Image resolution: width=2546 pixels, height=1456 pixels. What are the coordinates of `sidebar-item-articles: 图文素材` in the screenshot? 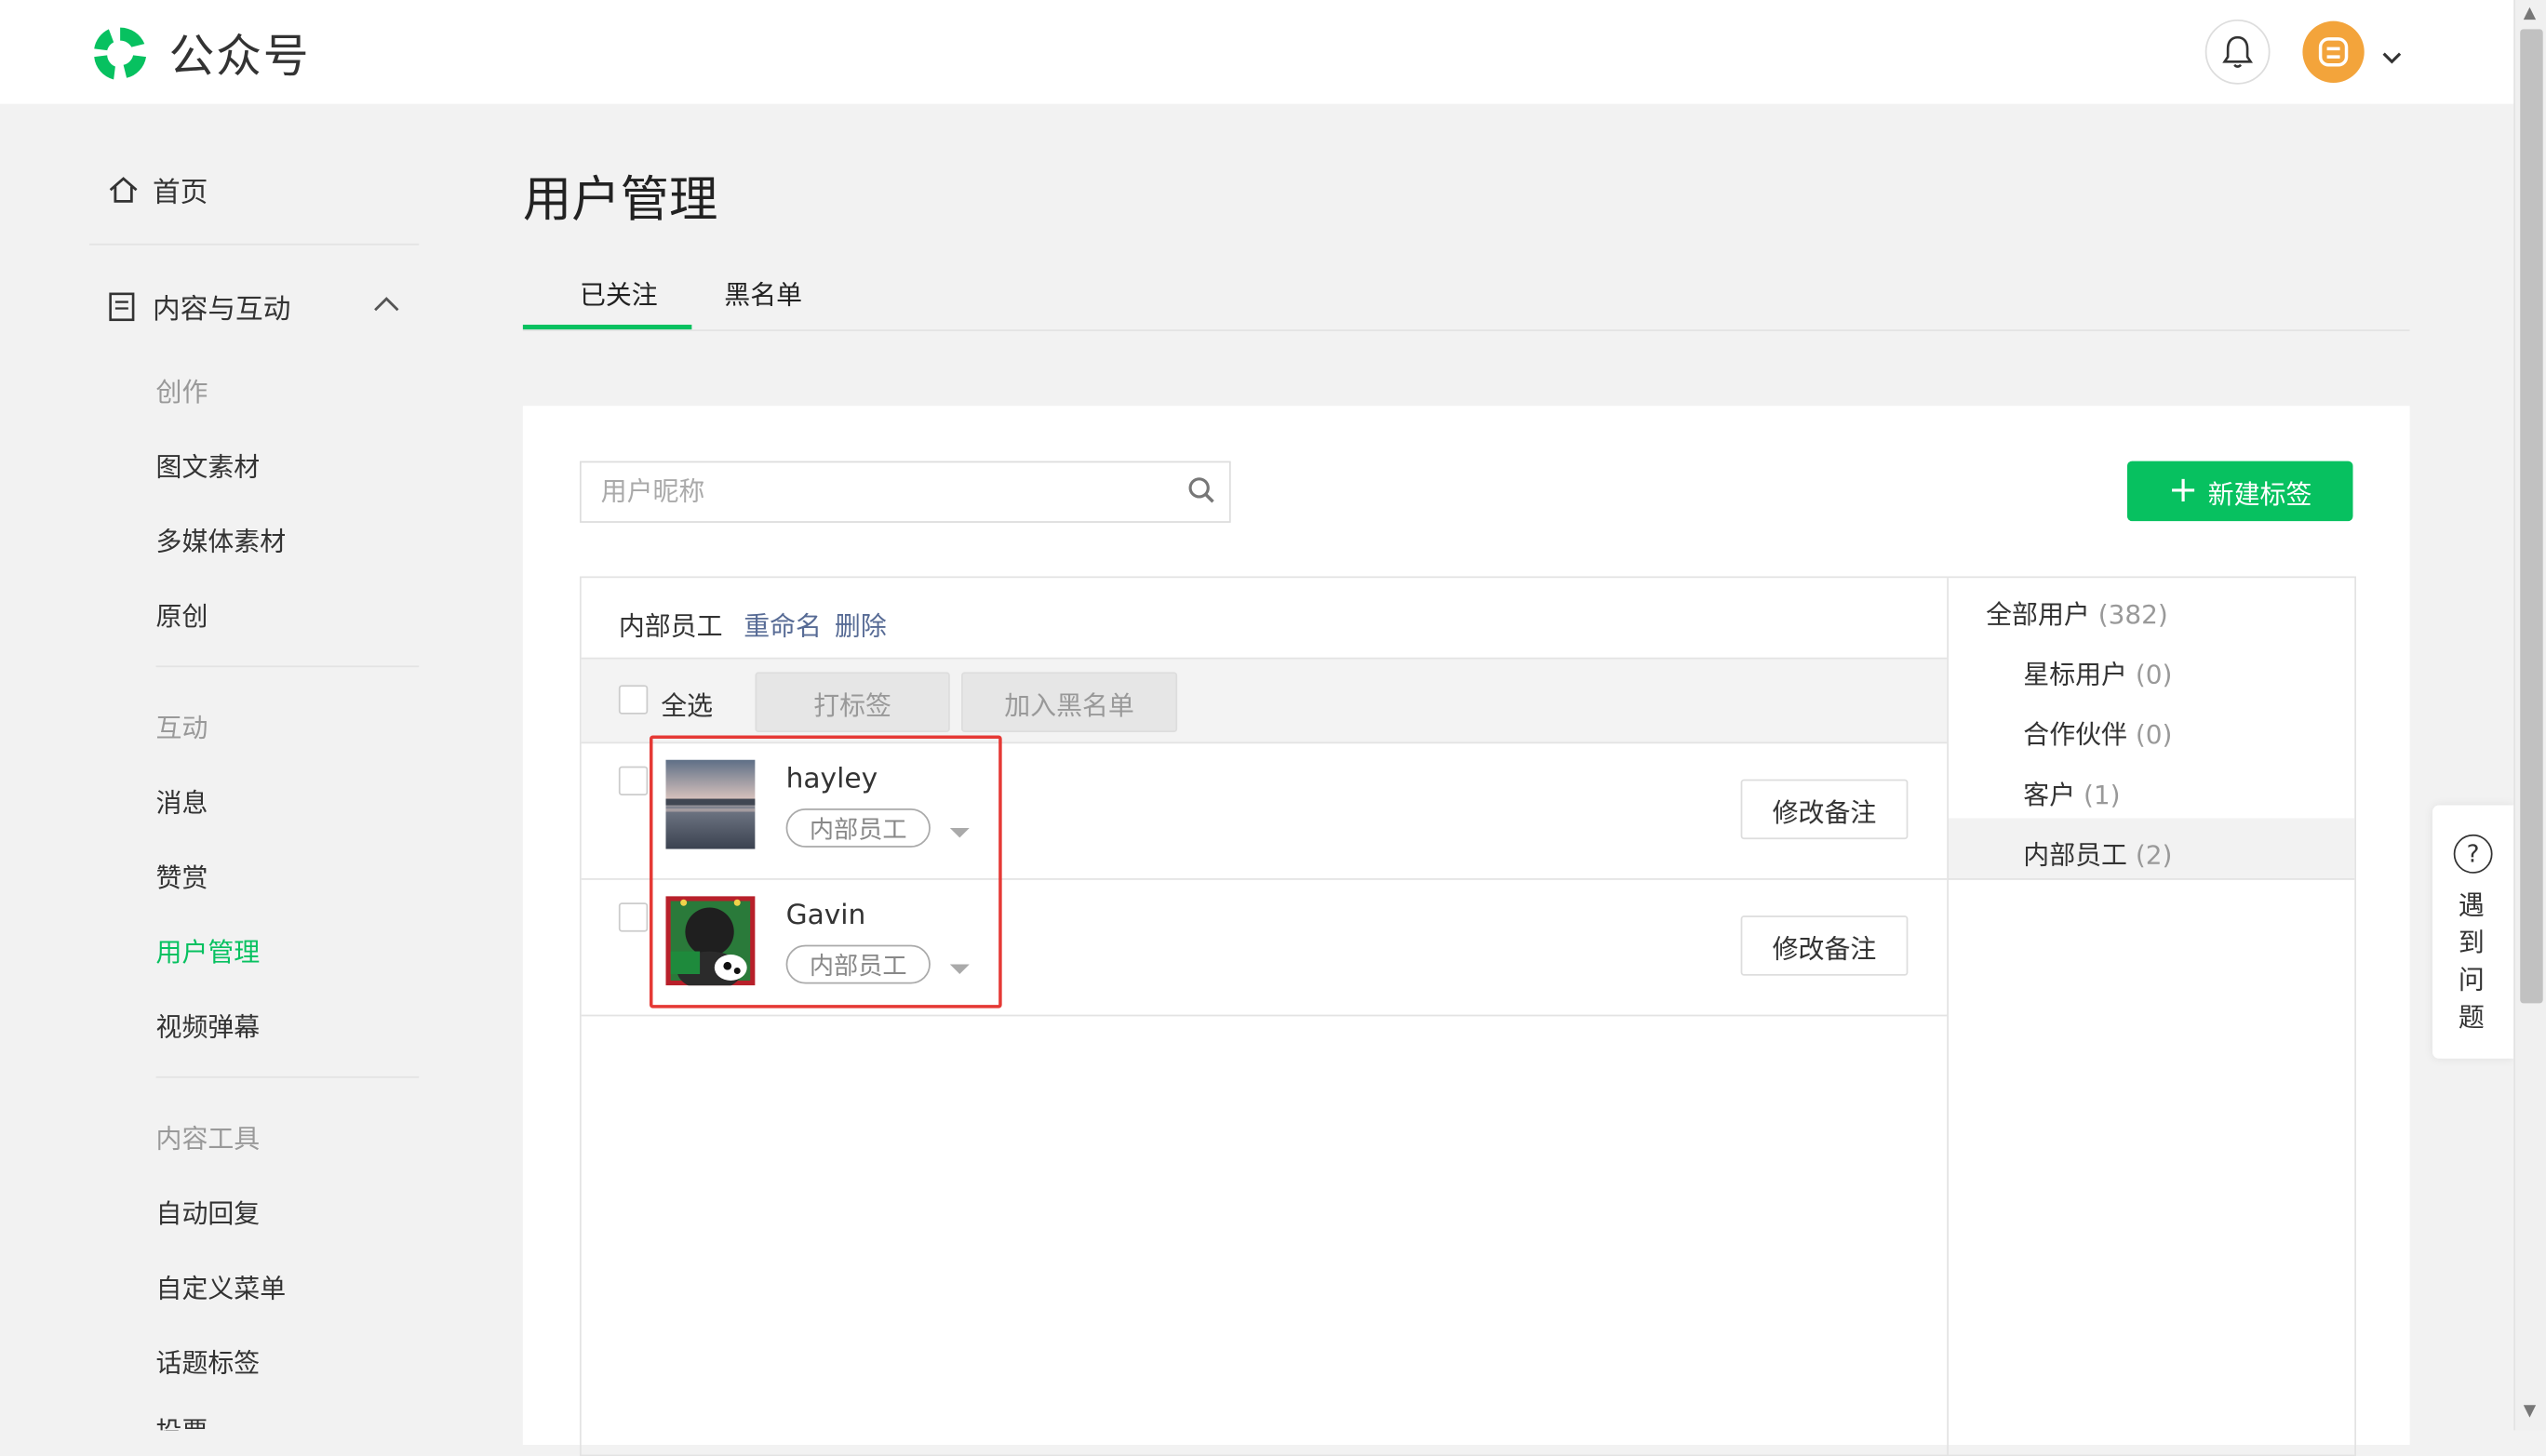 It's located at (208, 464).